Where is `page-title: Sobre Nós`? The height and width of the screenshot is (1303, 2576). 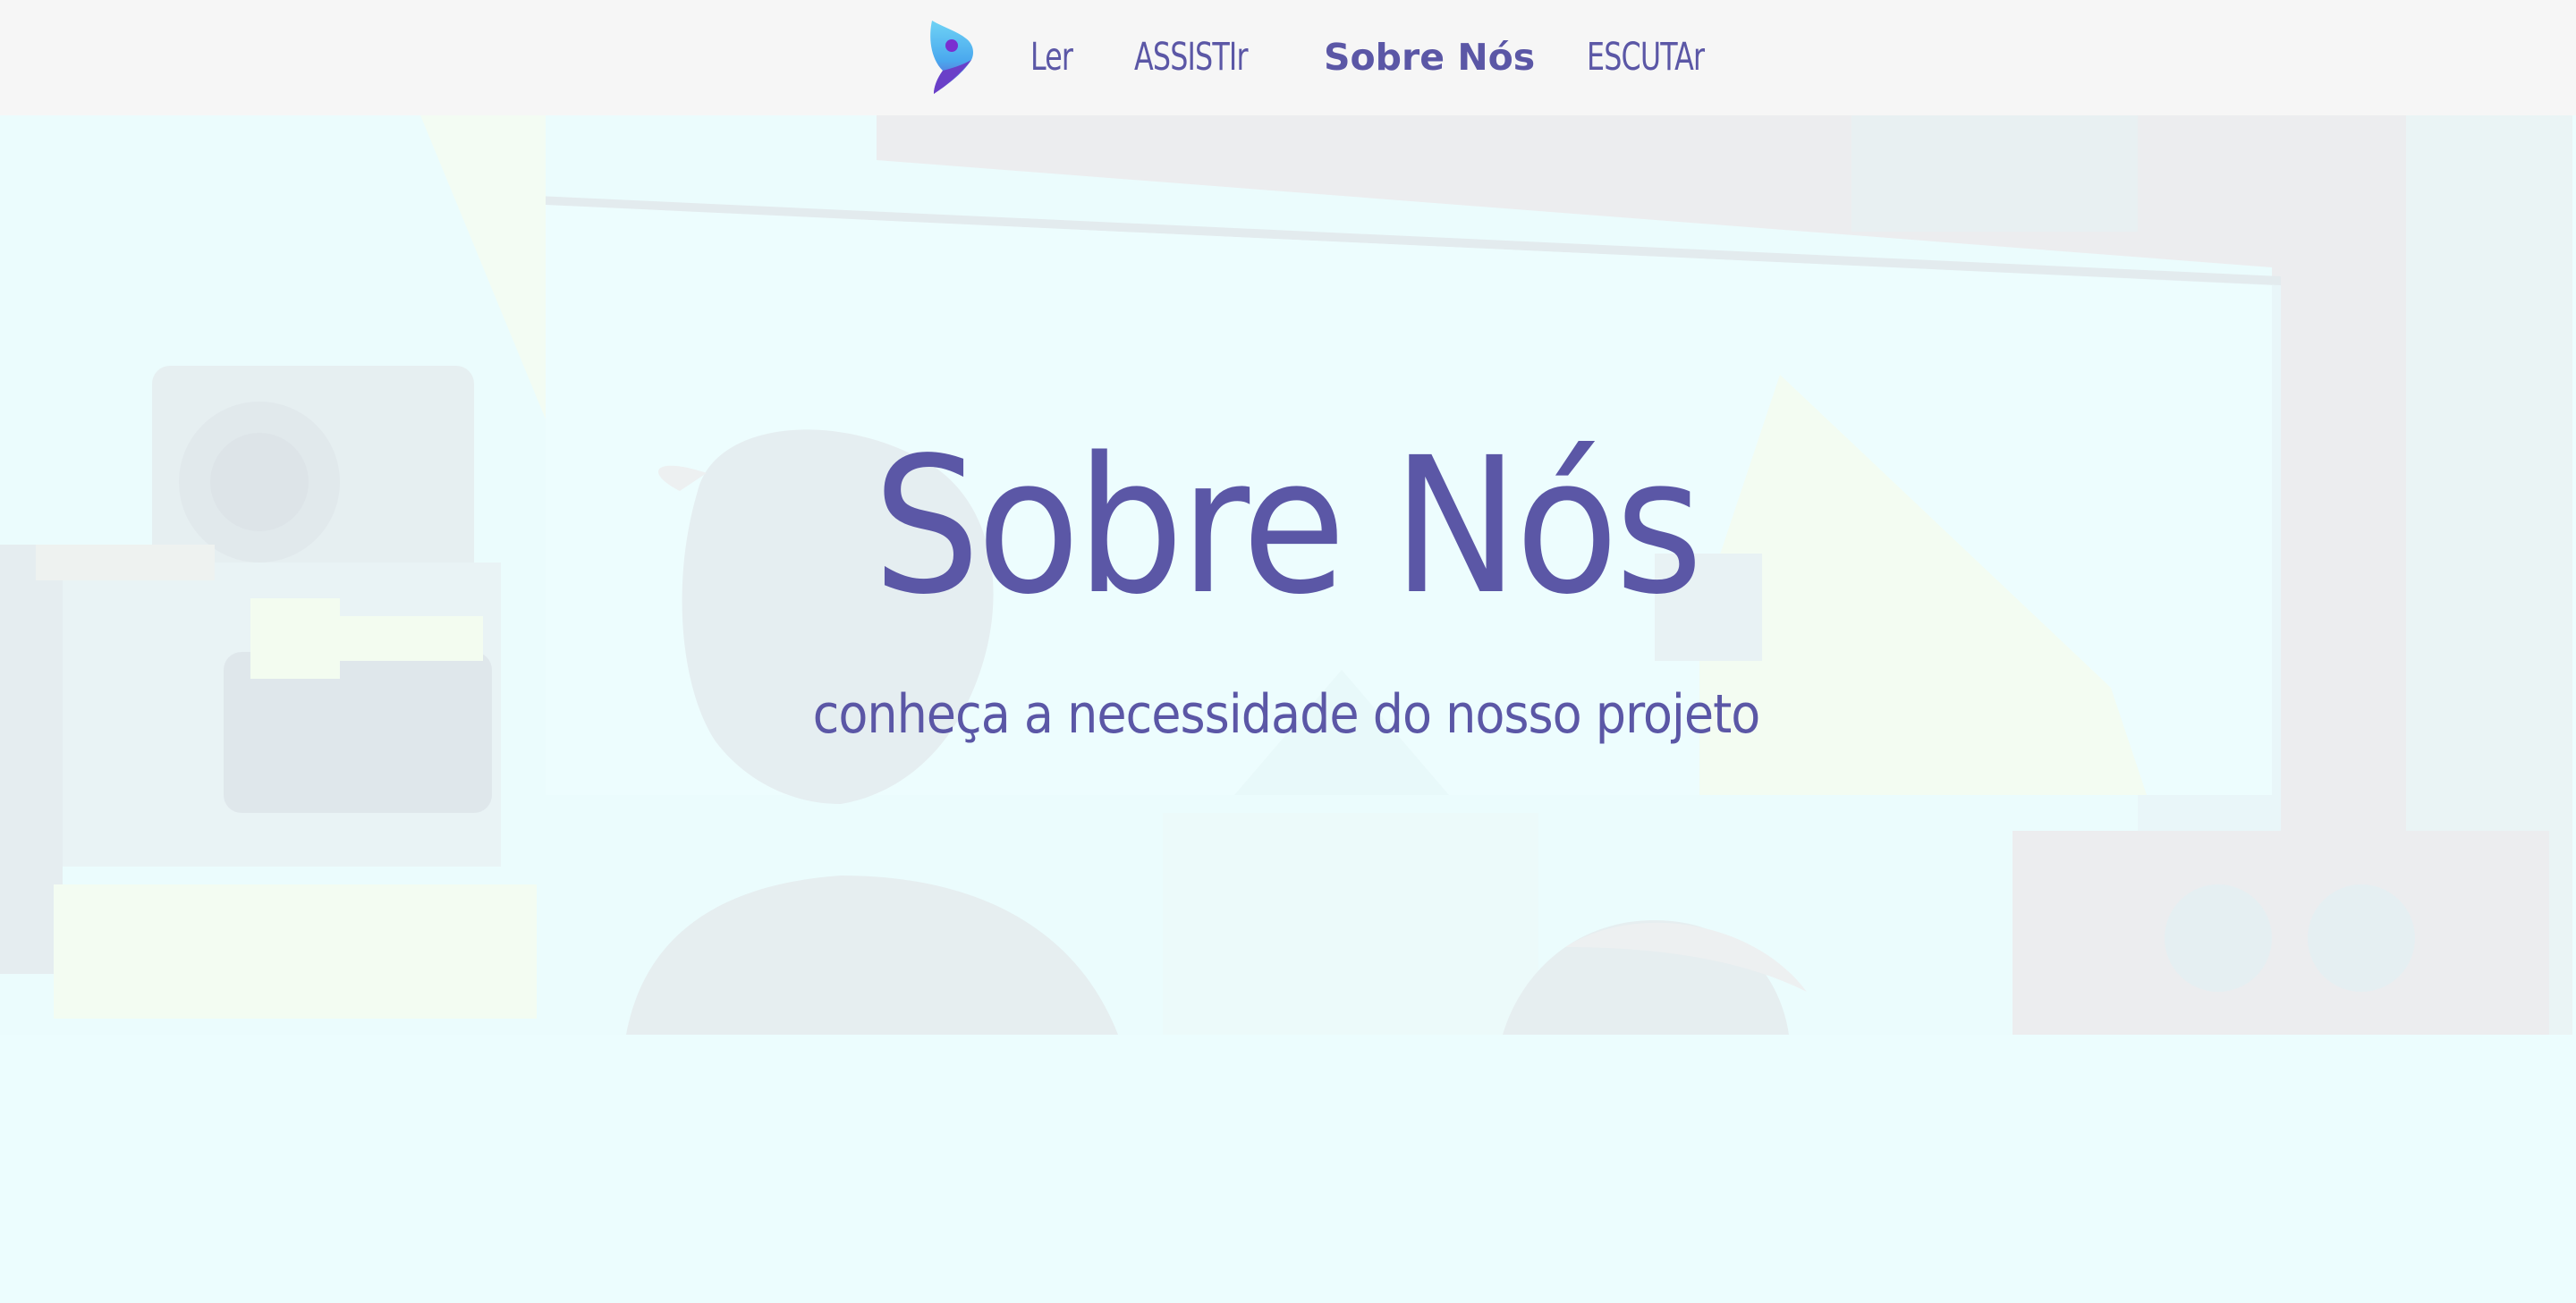
page-title: Sobre Nós is located at coordinates (1287, 526).